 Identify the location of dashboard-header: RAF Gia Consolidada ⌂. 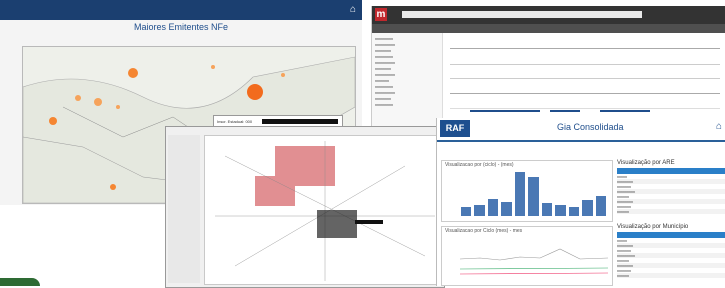
(581, 130).